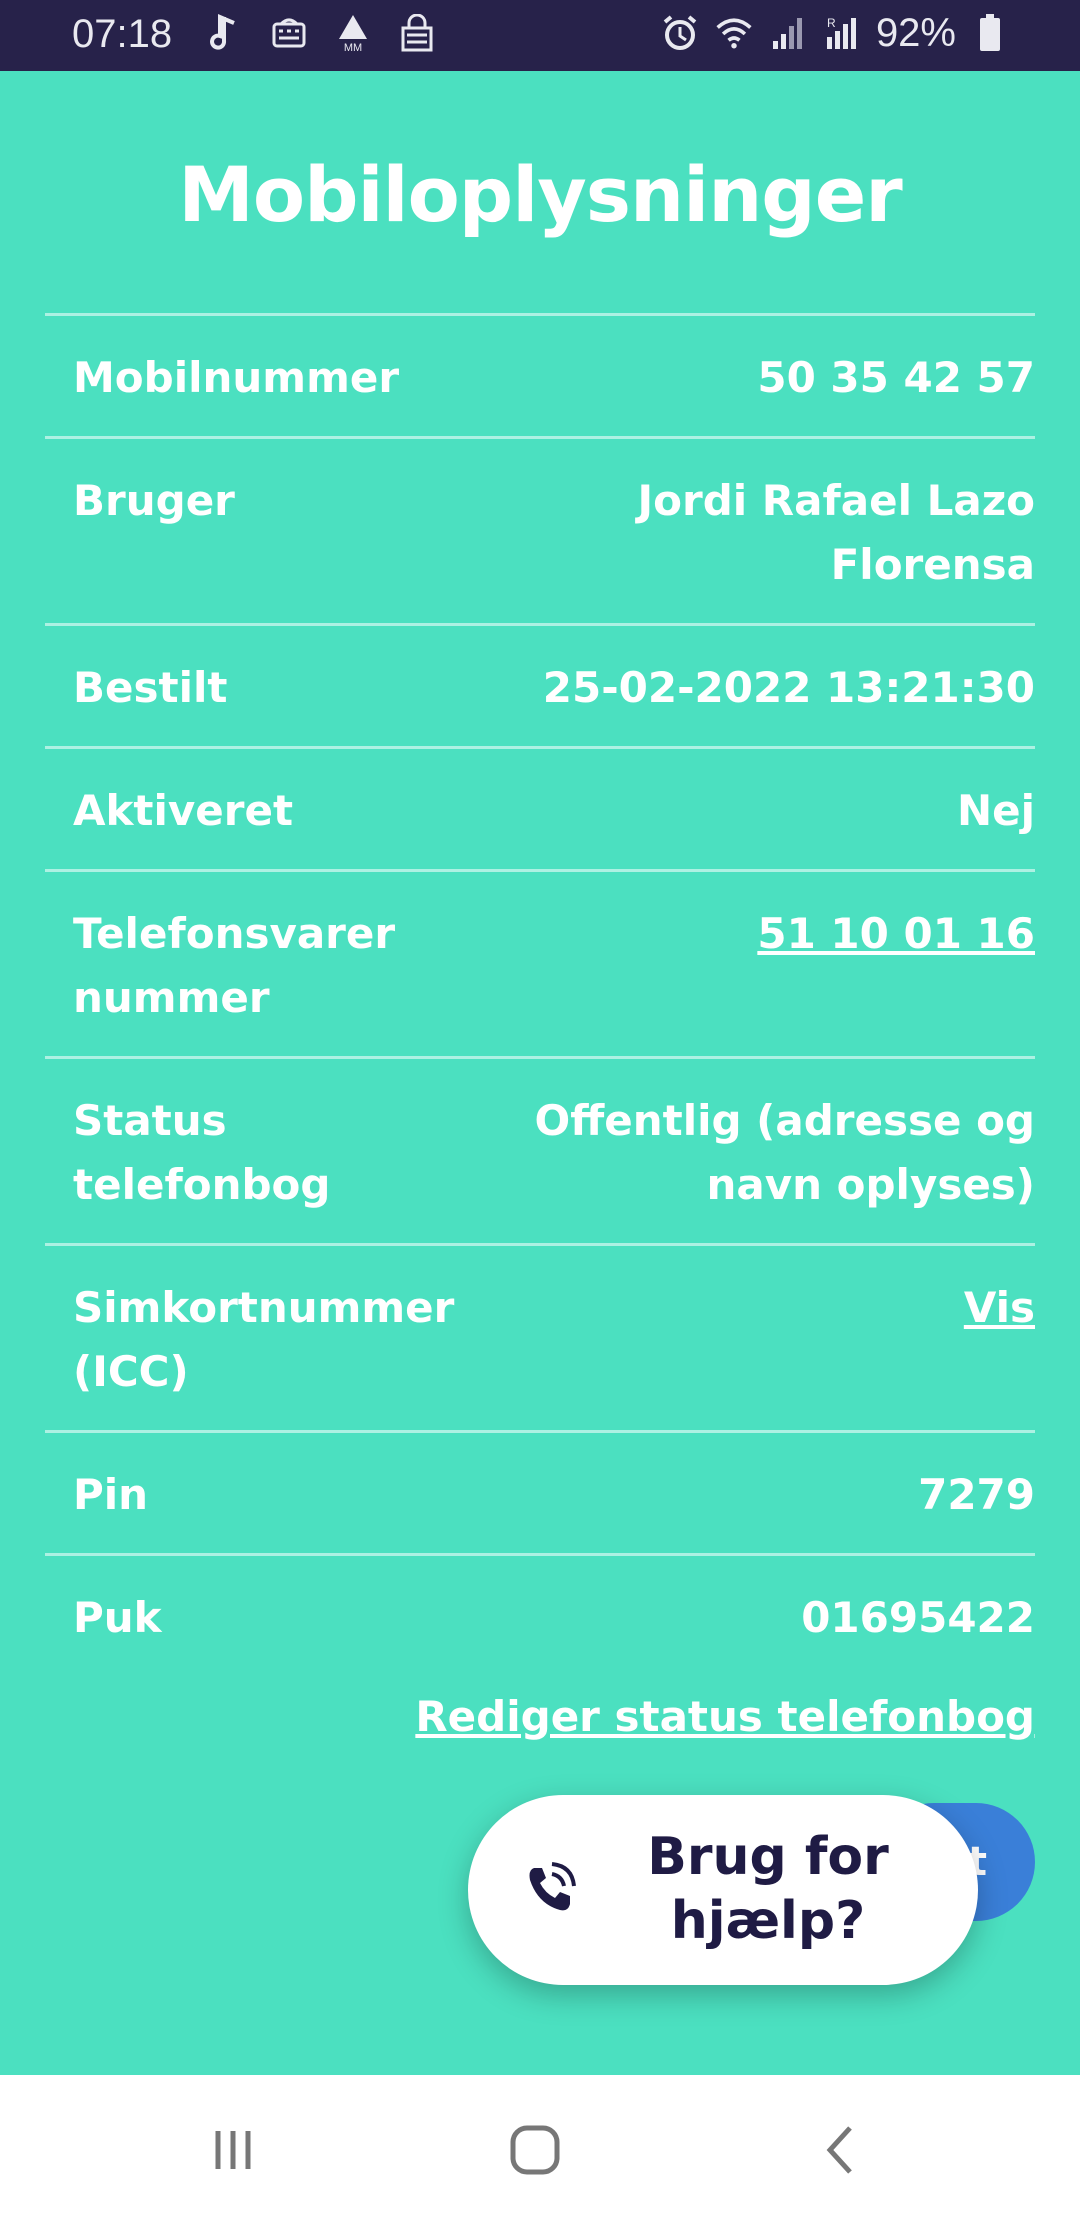  Describe the element at coordinates (990, 33) in the screenshot. I see `battery-icon` at that location.